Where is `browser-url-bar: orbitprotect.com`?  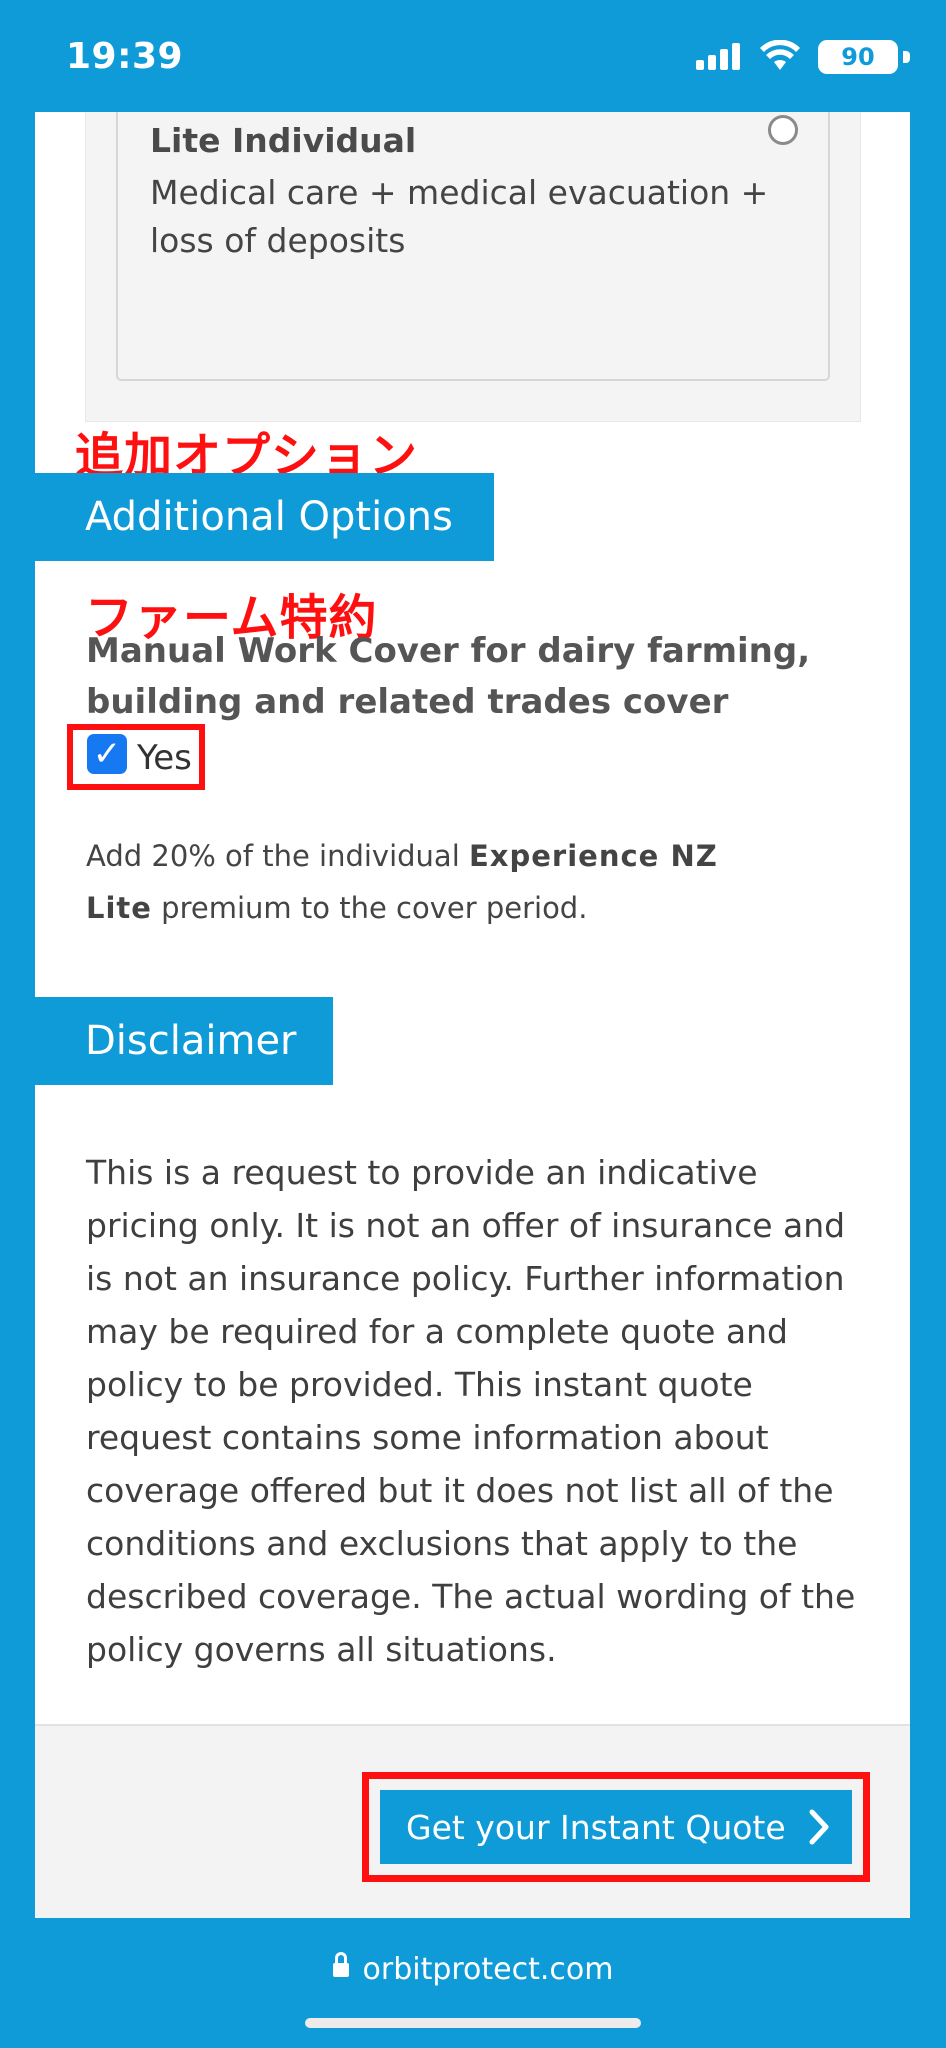
browser-url-bar: orbitprotect.com is located at coordinates (473, 1983).